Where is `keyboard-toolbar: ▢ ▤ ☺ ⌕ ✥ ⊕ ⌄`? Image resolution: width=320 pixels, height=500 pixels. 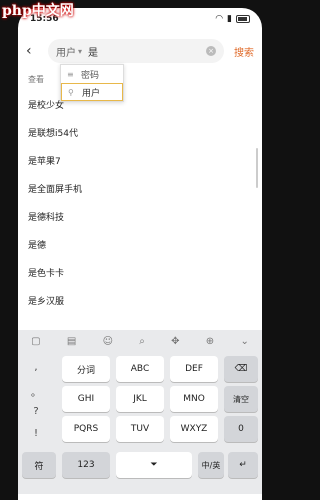
keyboard-toolbar: ▢ ▤ ☺ ⌕ ✥ ⊕ ⌄ is located at coordinates (140, 341).